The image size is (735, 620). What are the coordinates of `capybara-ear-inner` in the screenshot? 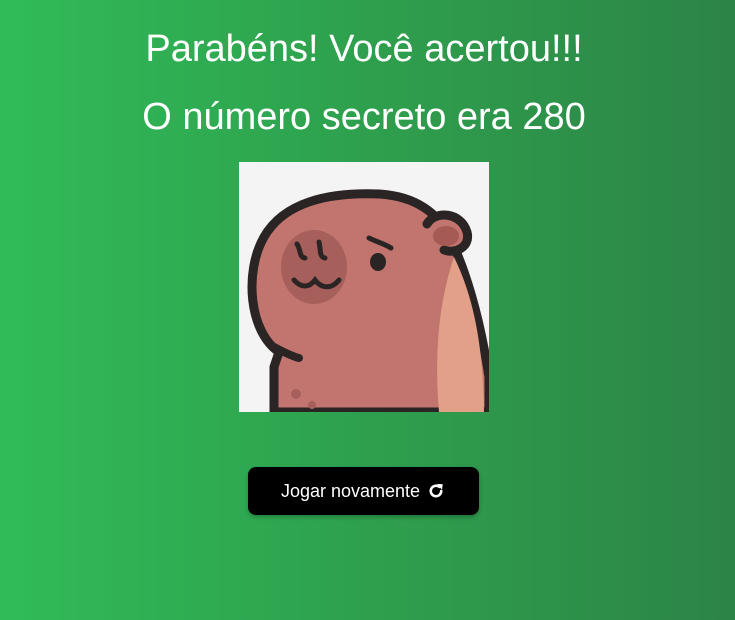 It's located at (446, 236).